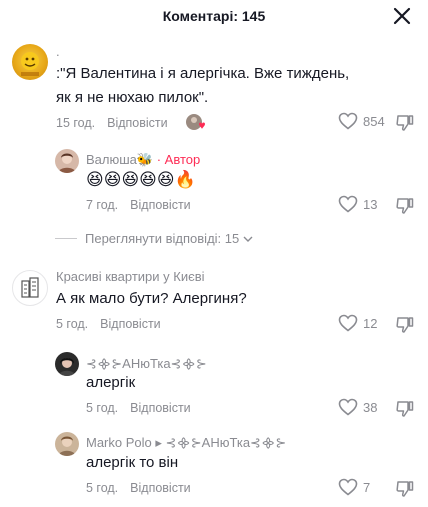  I want to click on comments-count-title: Коментарі: 145, so click(214, 16).